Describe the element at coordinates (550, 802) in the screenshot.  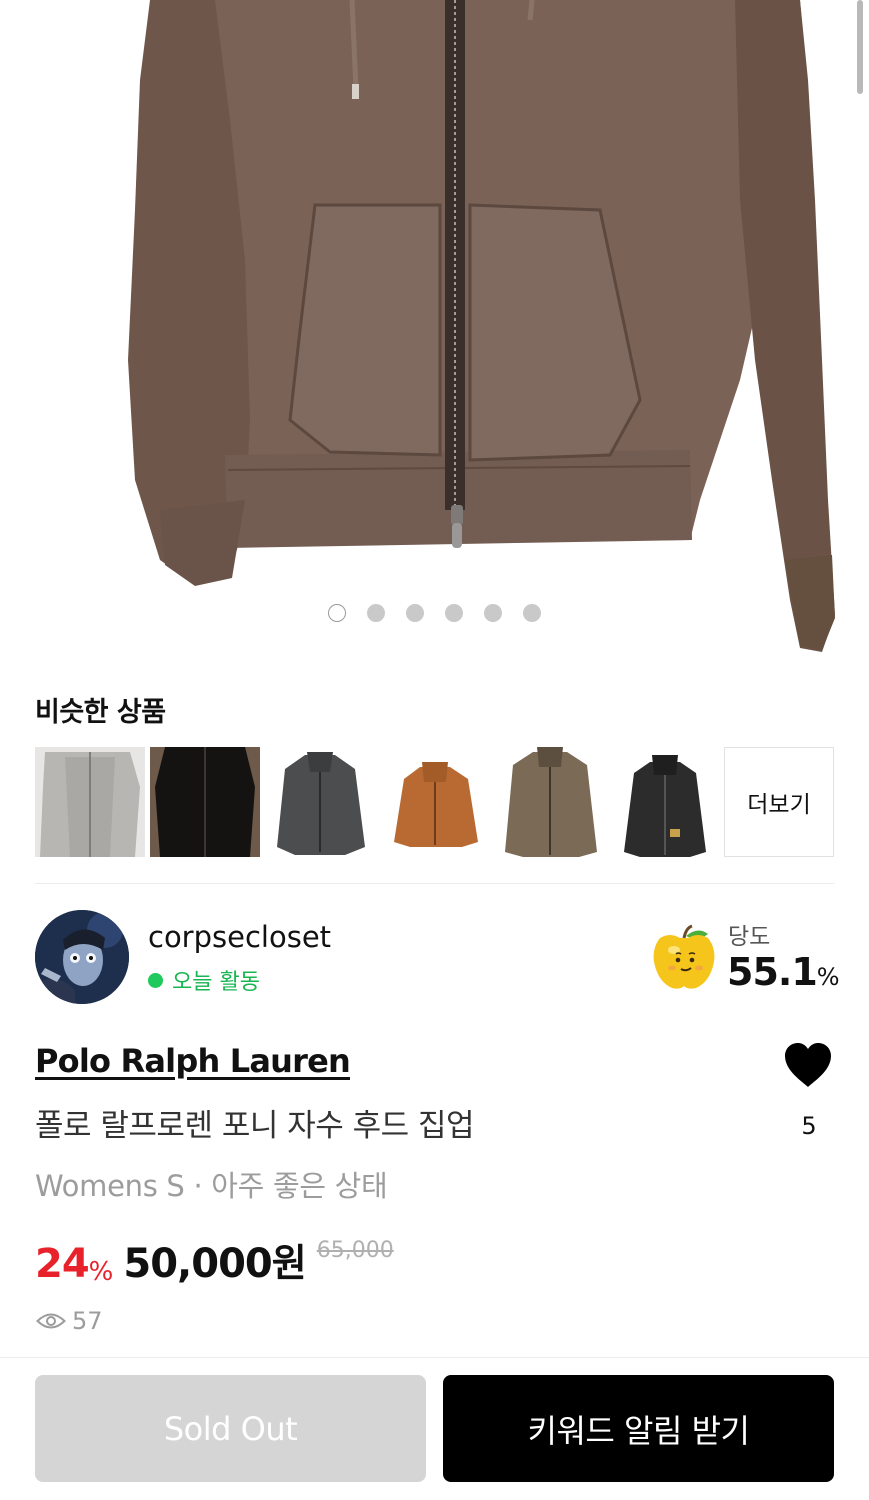
I see `similar-product-thumb-brown` at that location.